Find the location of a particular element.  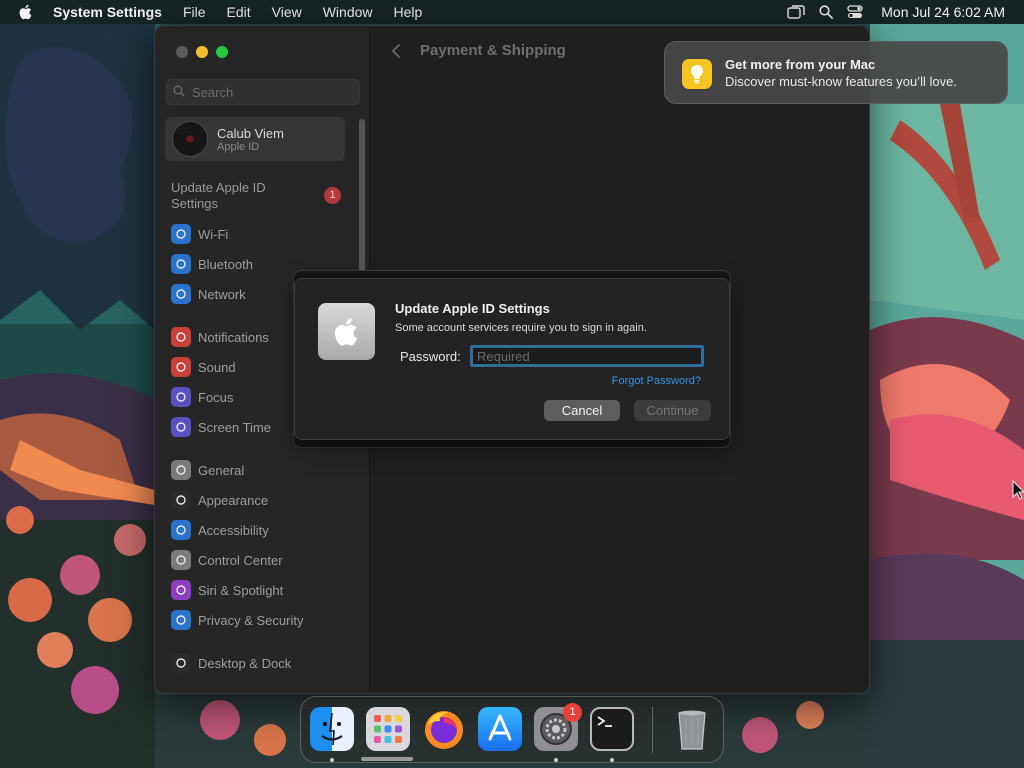

sidebar-item-network: Network is located at coordinates (208, 294).